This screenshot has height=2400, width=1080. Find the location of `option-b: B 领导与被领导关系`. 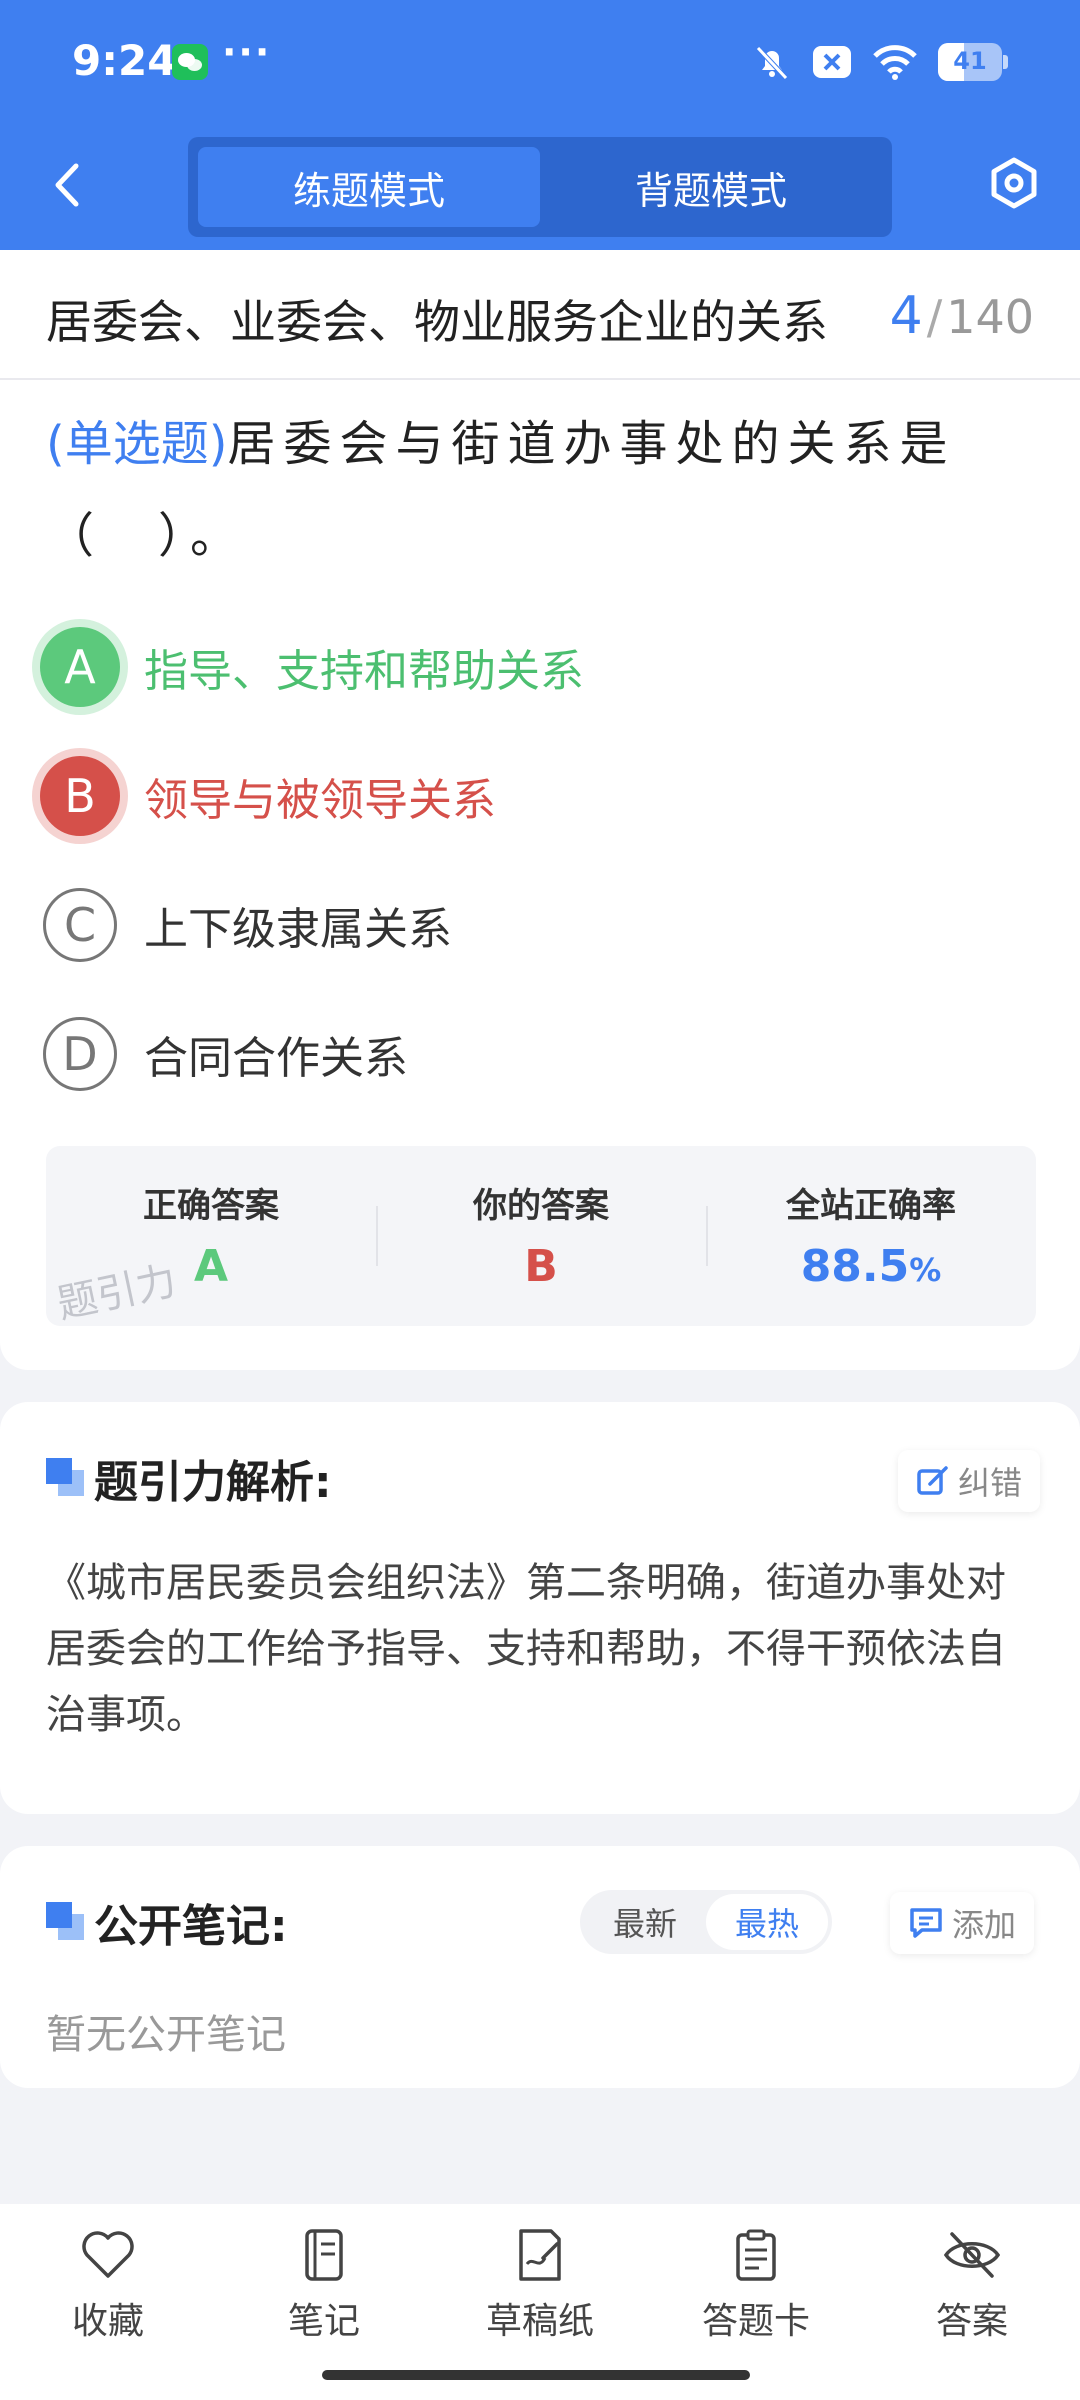

option-b: B 领导与被领导关系 is located at coordinates (540, 796).